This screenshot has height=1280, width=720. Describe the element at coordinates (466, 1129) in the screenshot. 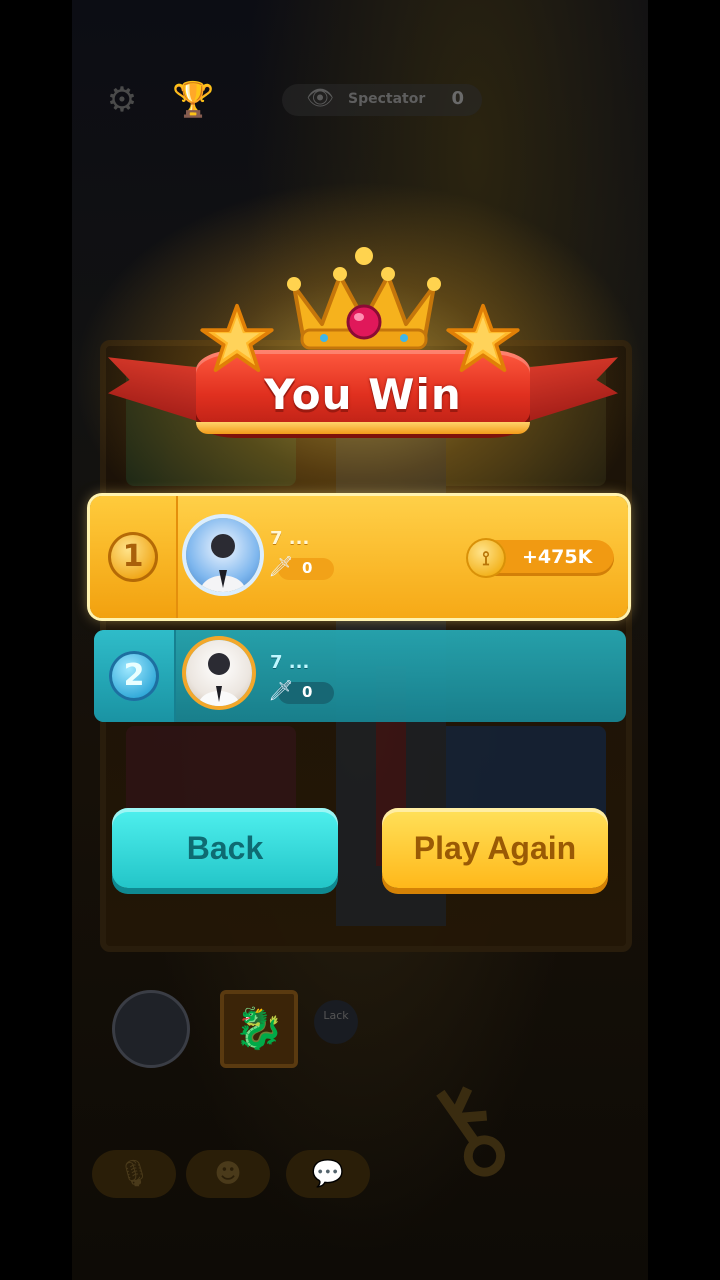

I see `key-icon: ⚷` at that location.